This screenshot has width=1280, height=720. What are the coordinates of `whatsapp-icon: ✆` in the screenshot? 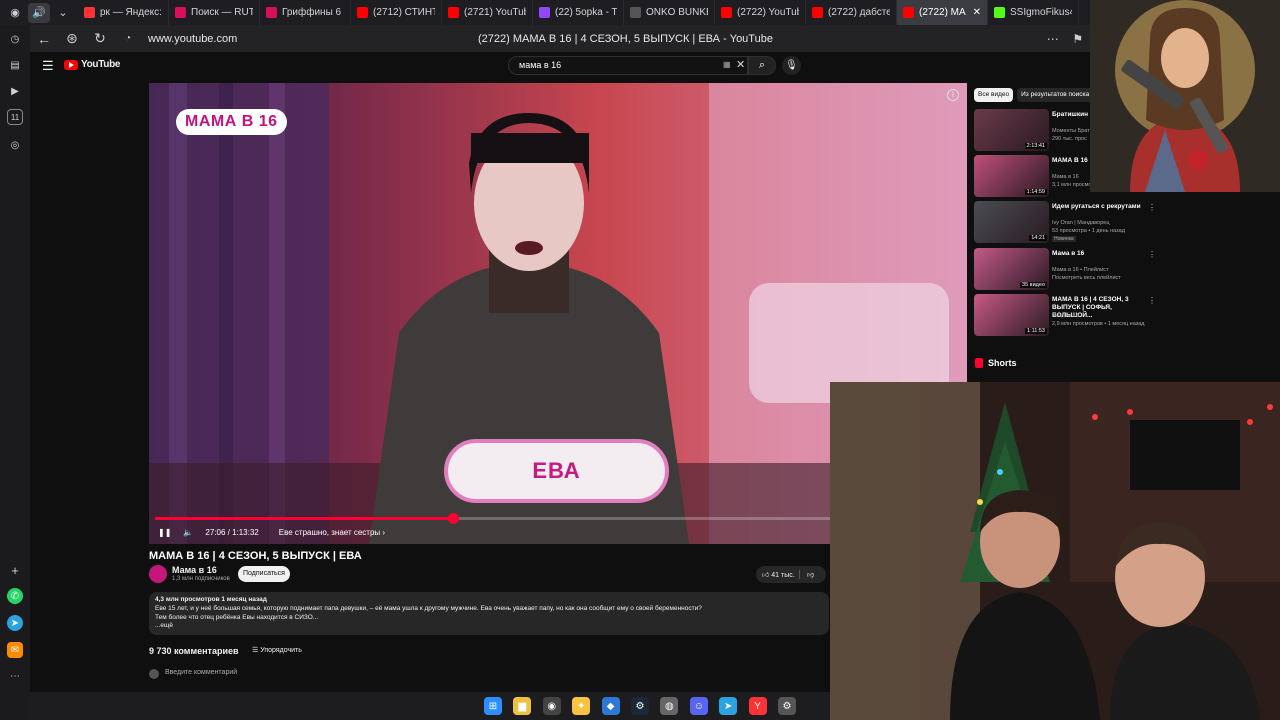 It's located at (15, 596).